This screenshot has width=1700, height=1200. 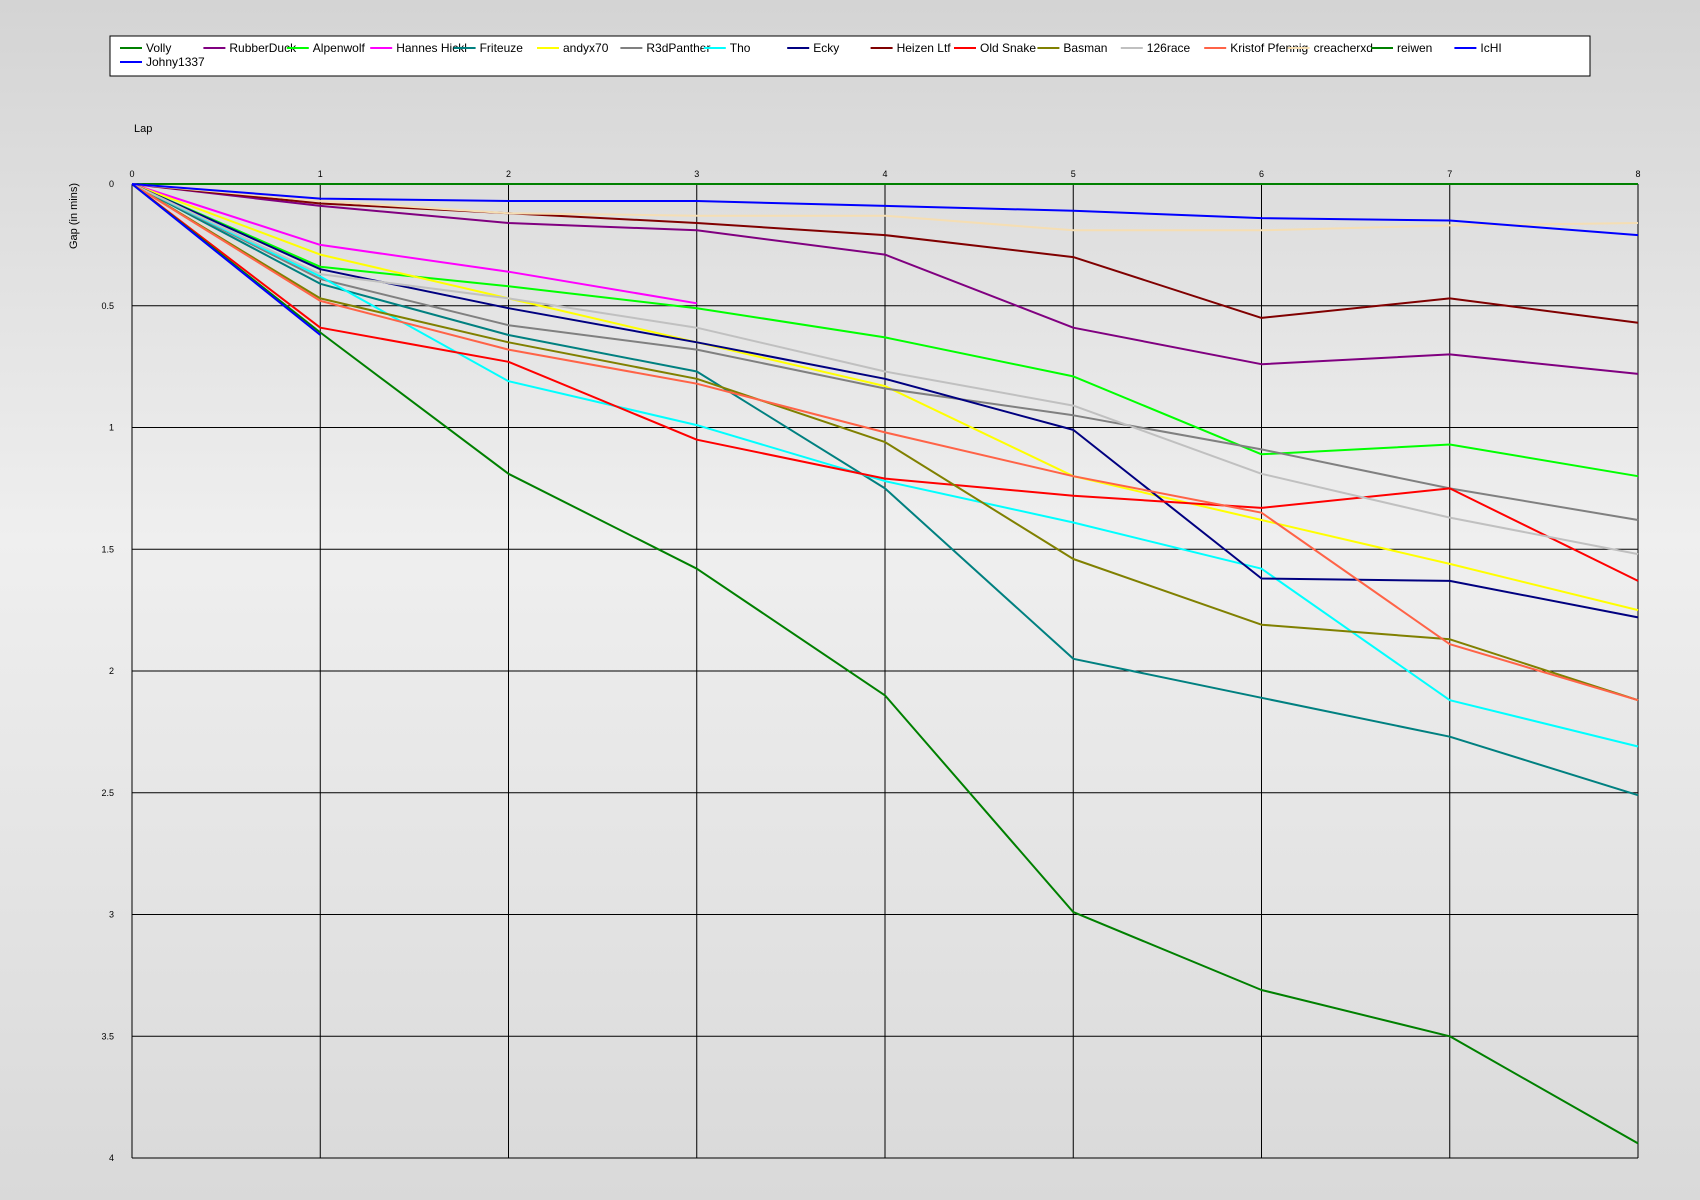 What do you see at coordinates (107, 549) in the screenshot?
I see `y-tick-label: 1.5` at bounding box center [107, 549].